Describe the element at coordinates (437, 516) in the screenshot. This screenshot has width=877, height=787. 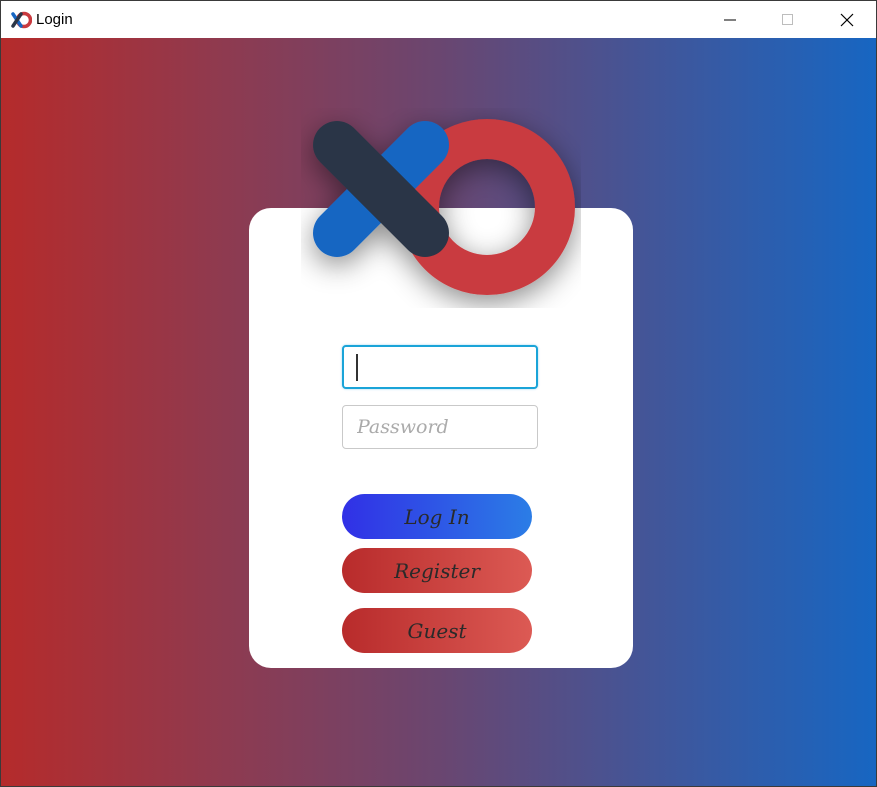
I see `login-button: Log In` at that location.